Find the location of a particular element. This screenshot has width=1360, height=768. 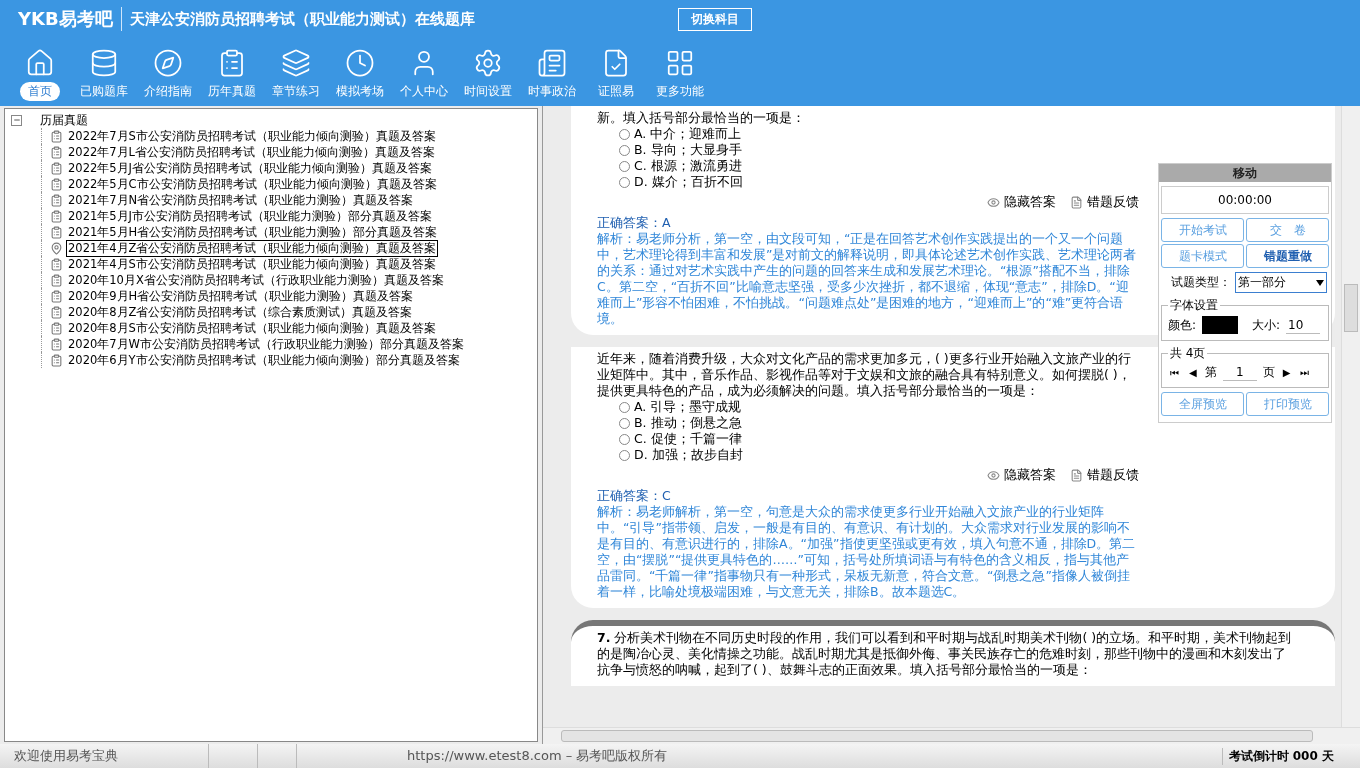

tree-item: 2021年4月S市公安消防员招聘考试（职业能力倾向测验）真题及答案 is located at coordinates (252, 264).